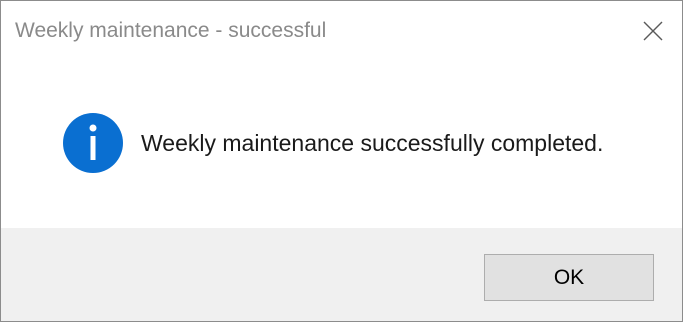 The height and width of the screenshot is (322, 683). Describe the element at coordinates (171, 30) in the screenshot. I see `window-title: Weekly maintenance - successful` at that location.